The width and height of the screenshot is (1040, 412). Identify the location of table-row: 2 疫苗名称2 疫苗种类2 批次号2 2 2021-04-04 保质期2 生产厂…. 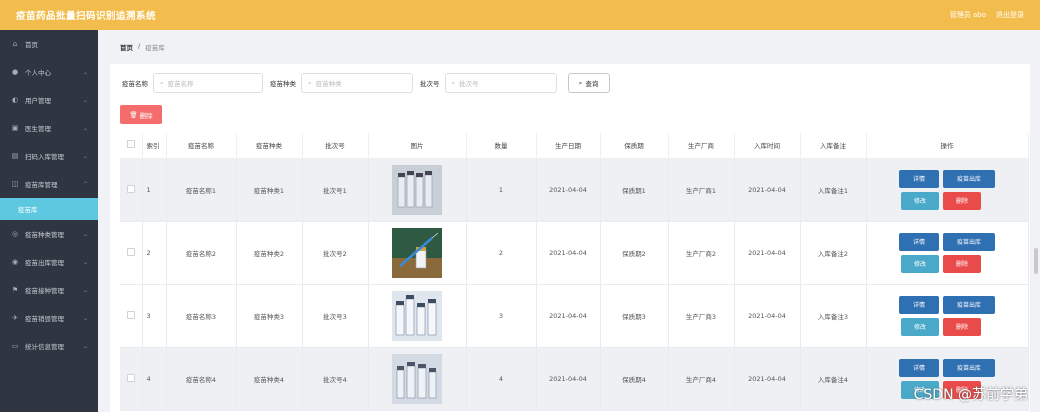
(574, 253).